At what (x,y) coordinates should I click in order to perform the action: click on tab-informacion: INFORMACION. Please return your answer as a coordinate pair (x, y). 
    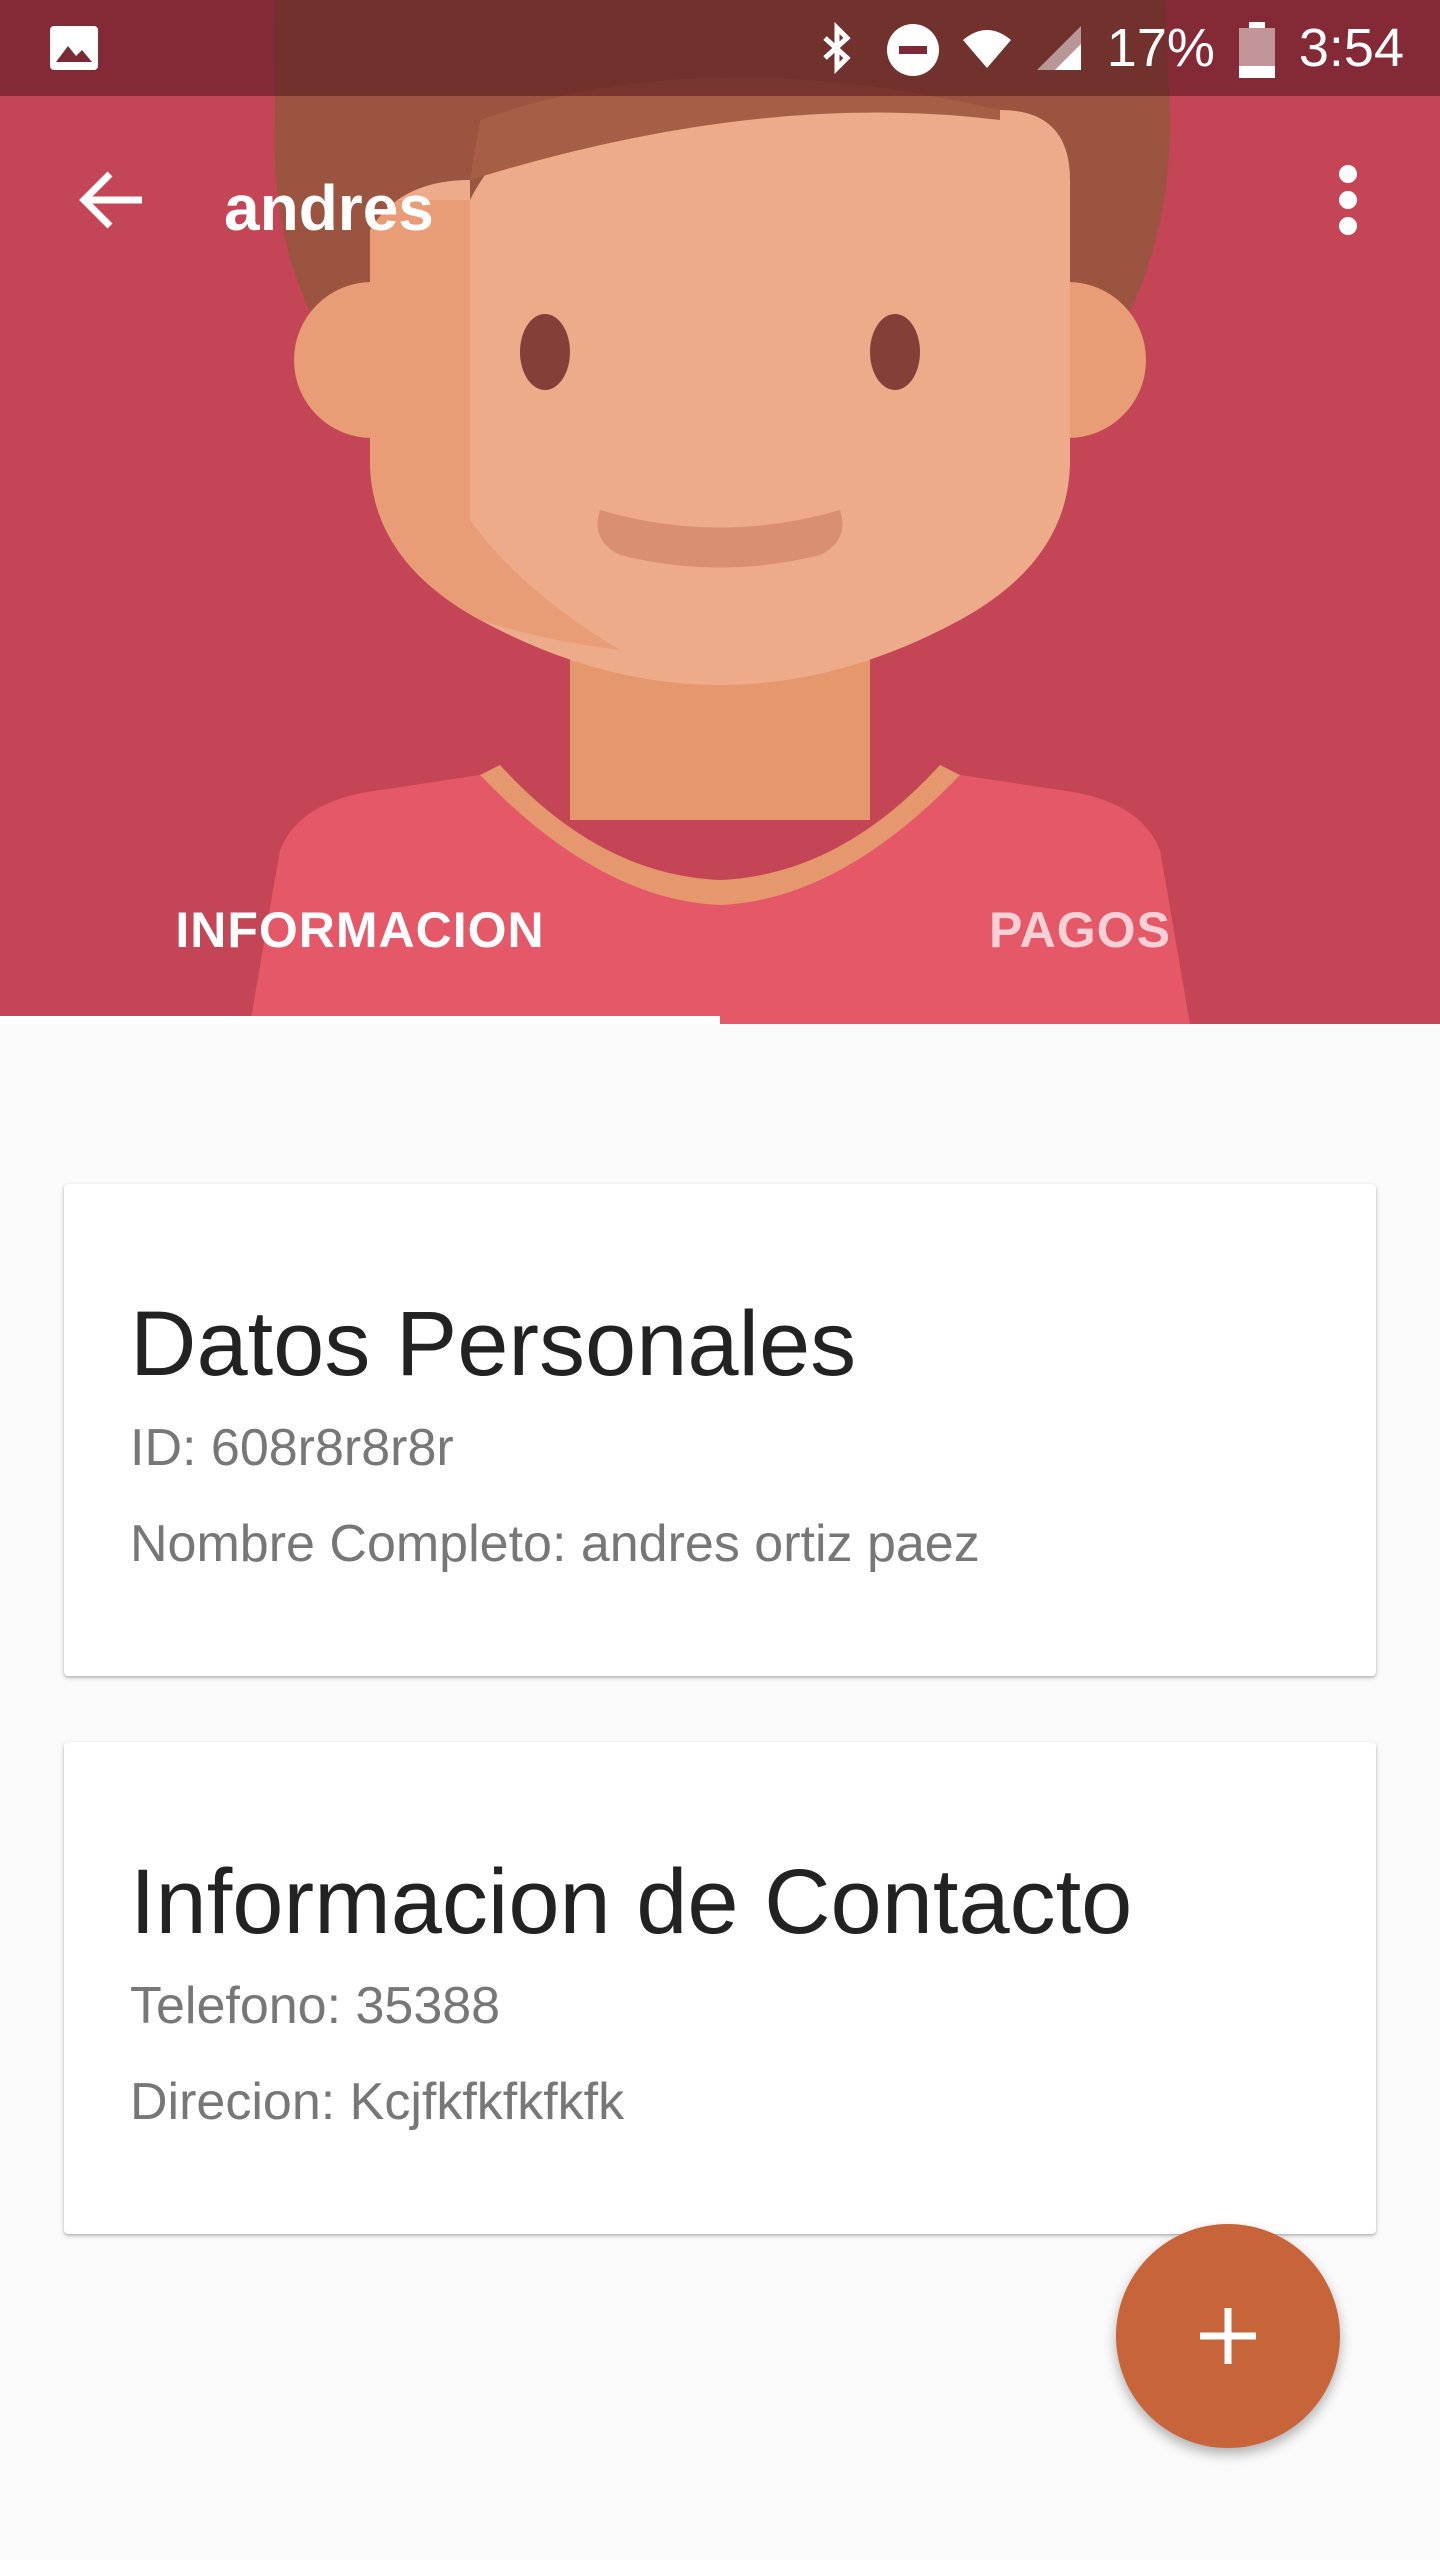
    Looking at the image, I should click on (360, 930).